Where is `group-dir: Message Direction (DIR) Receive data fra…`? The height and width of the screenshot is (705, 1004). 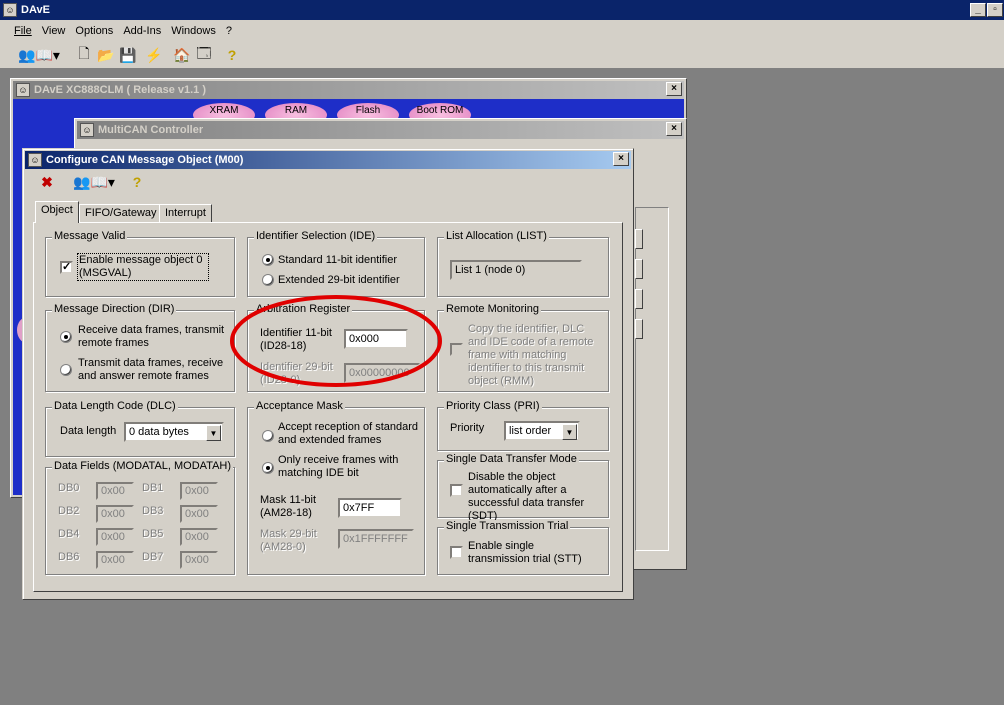
group-dir: Message Direction (DIR) Receive data fra… is located at coordinates (140, 347).